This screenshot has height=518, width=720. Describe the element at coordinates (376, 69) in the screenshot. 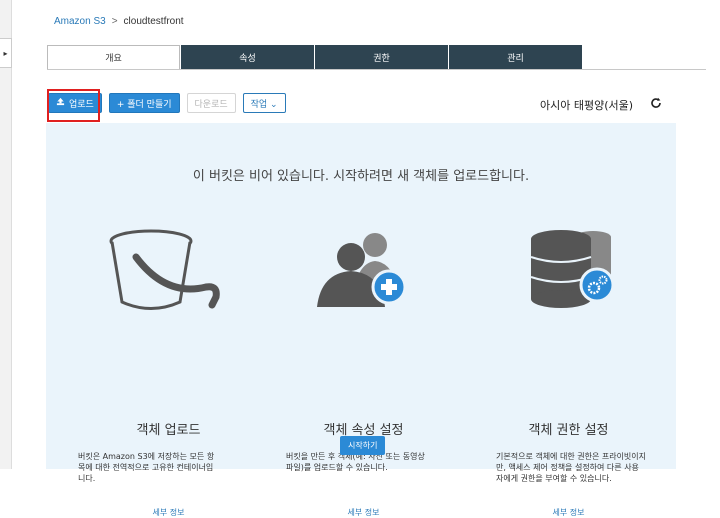

I see `tab-divider` at that location.